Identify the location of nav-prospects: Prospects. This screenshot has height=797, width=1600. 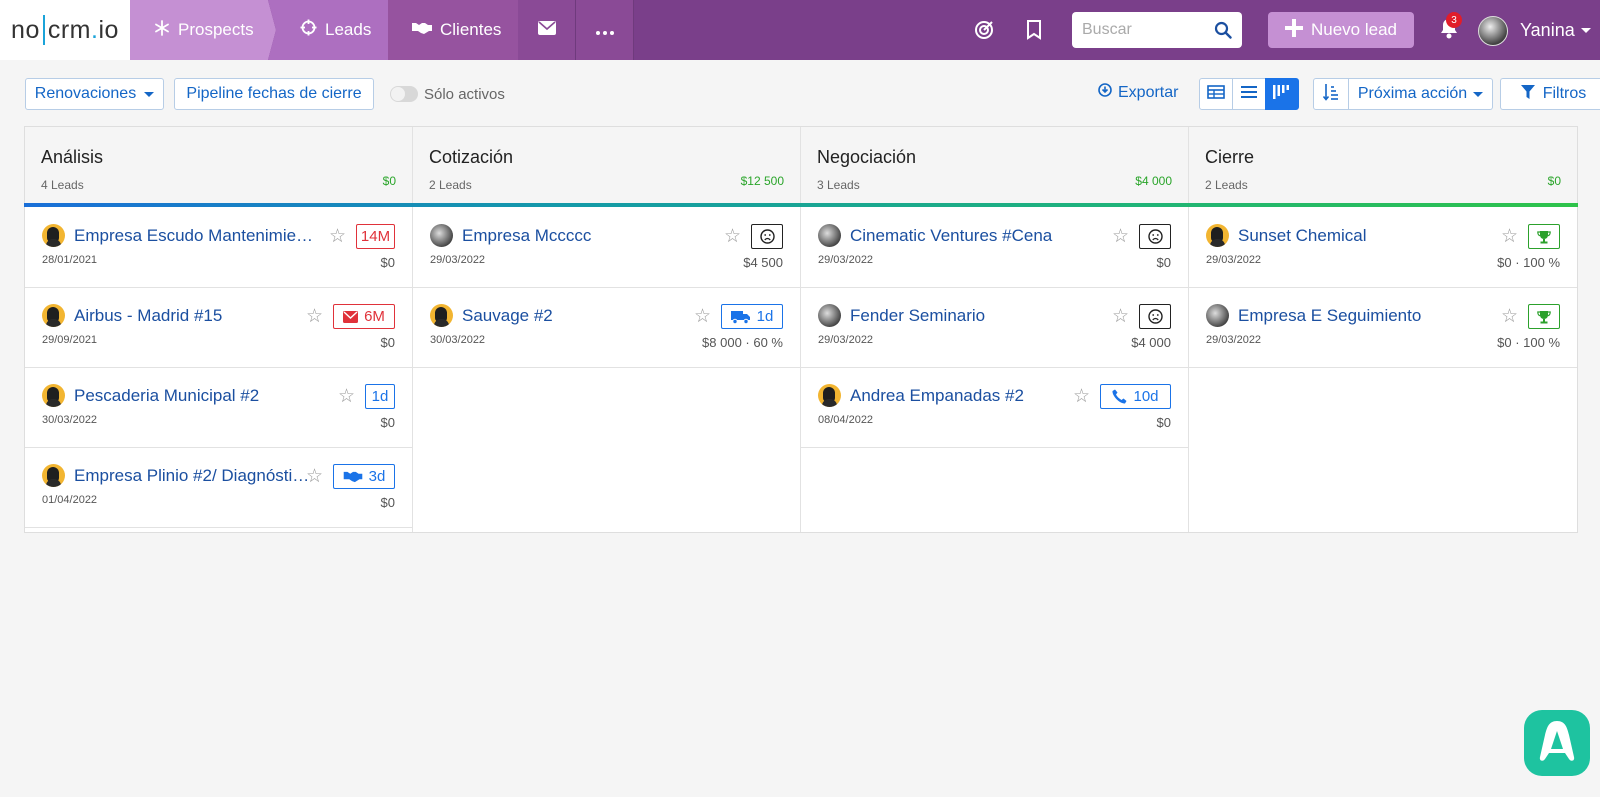
(203, 30).